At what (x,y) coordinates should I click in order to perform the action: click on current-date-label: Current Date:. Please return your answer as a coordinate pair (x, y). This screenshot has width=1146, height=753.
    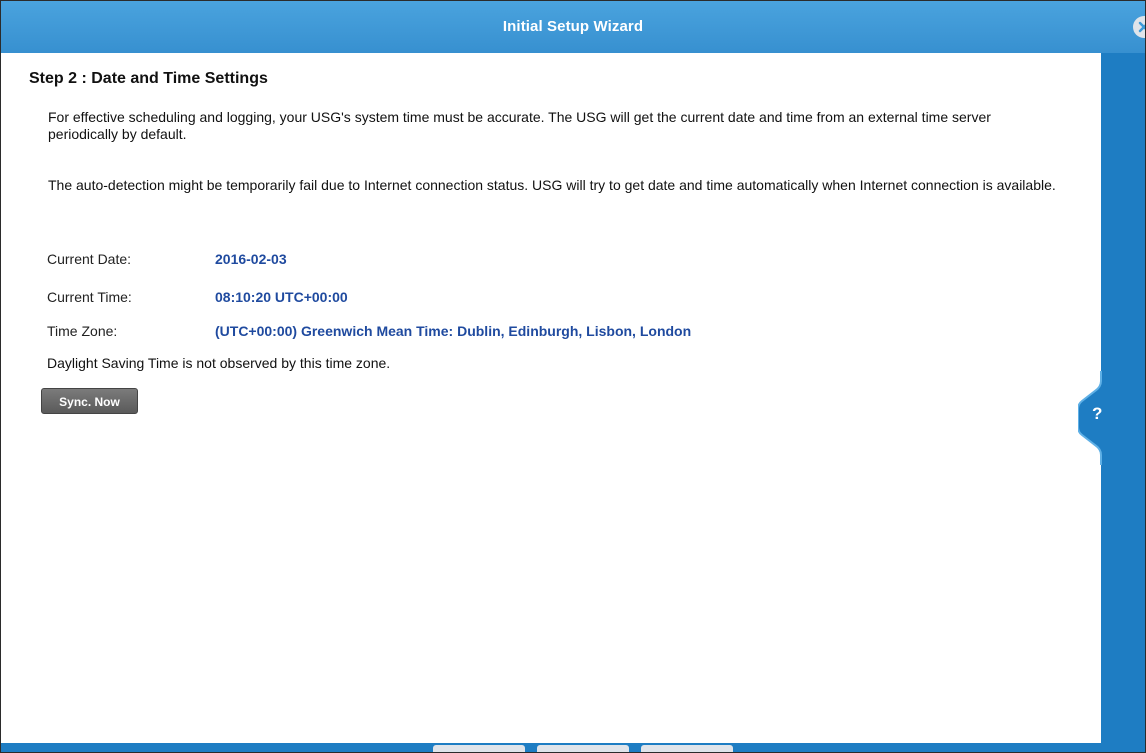
    Looking at the image, I should click on (89, 259).